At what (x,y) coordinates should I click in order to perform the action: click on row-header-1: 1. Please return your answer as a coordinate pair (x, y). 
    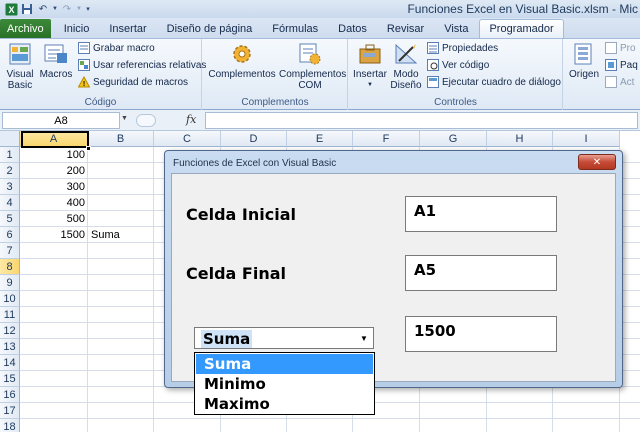
    Looking at the image, I should click on (10, 155).